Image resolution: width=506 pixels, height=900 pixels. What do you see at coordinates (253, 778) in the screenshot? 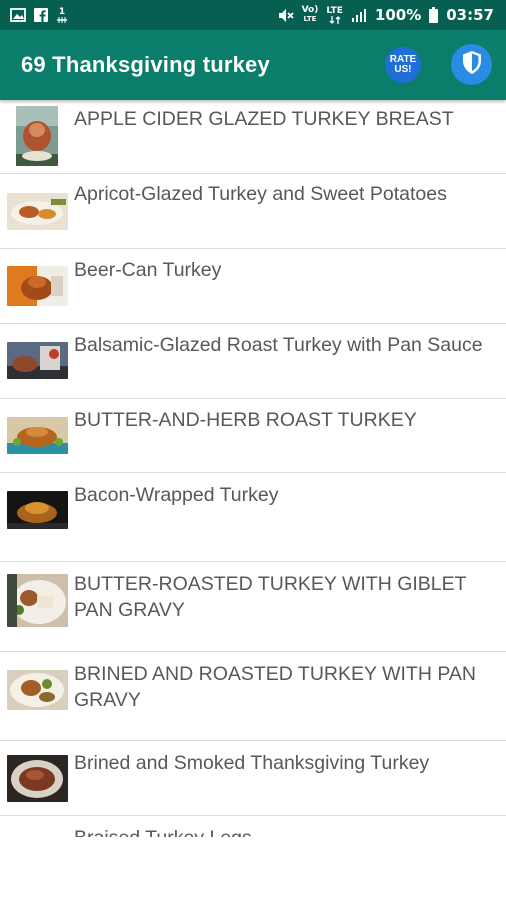
I see `recipe-row: Brined and Smoked Thanksgiving Turkey` at bounding box center [253, 778].